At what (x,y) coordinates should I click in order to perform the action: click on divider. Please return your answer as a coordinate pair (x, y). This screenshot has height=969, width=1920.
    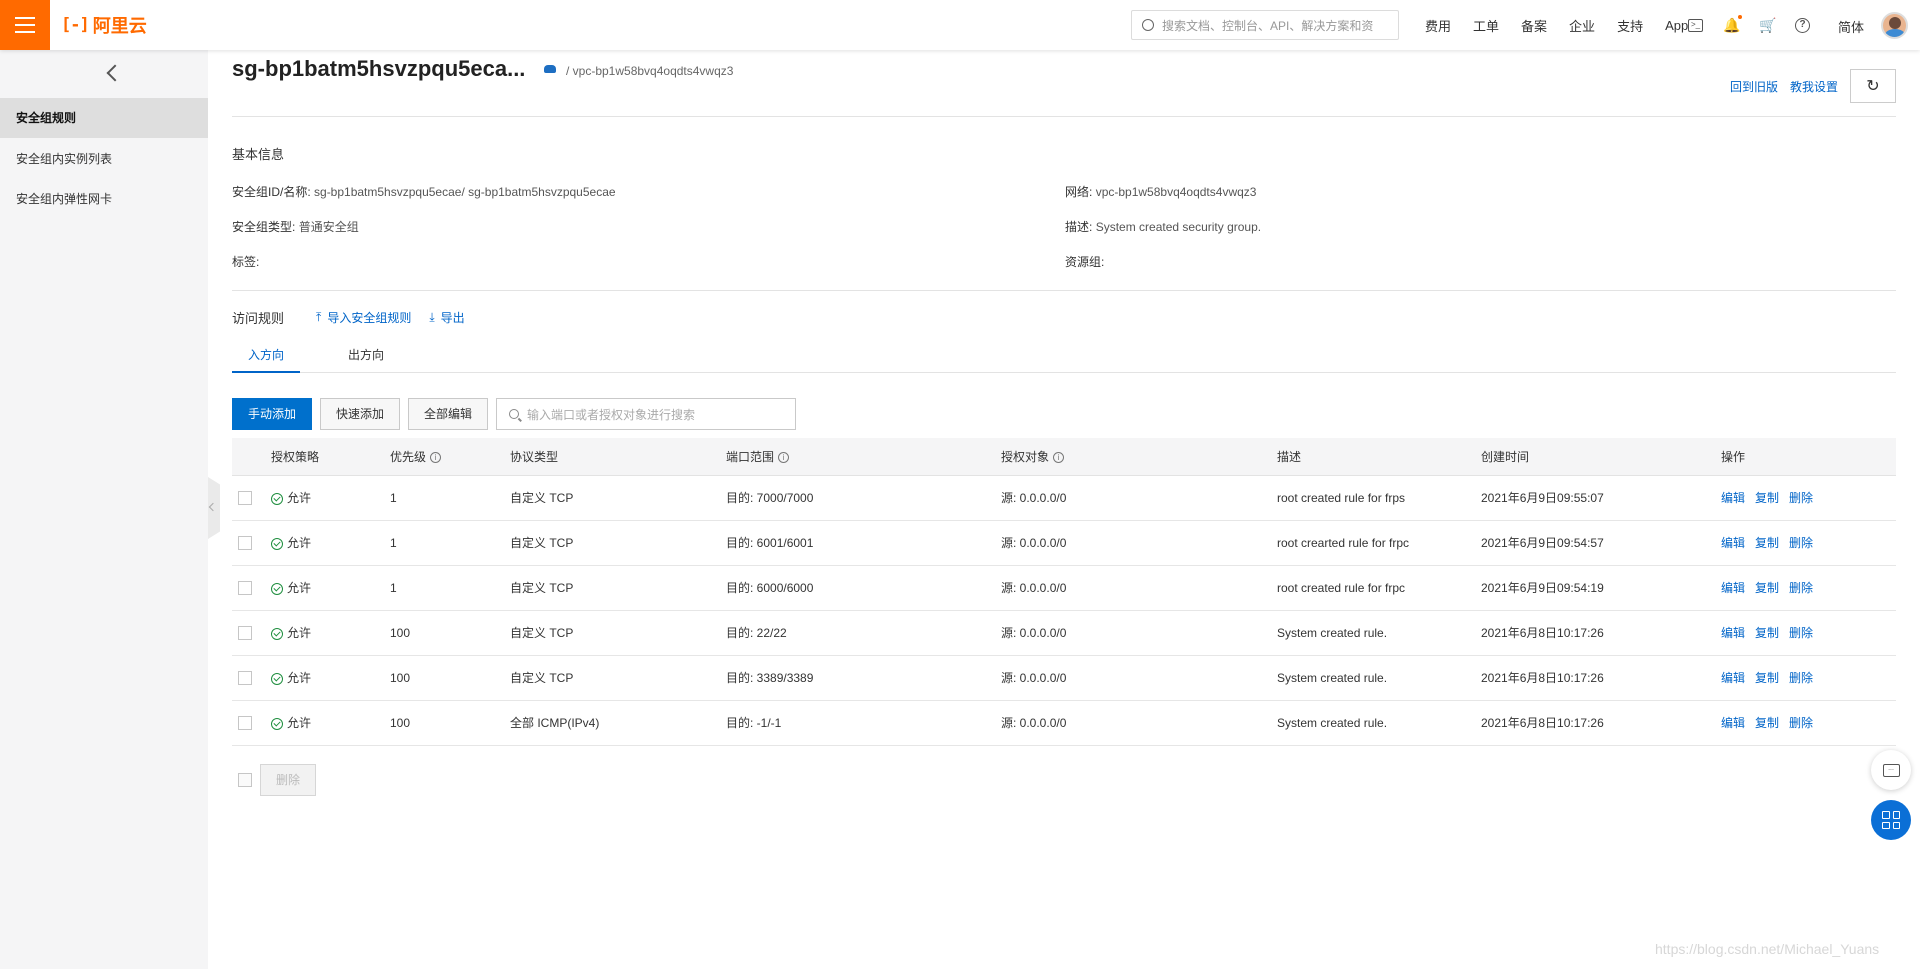
    Looking at the image, I should click on (1064, 290).